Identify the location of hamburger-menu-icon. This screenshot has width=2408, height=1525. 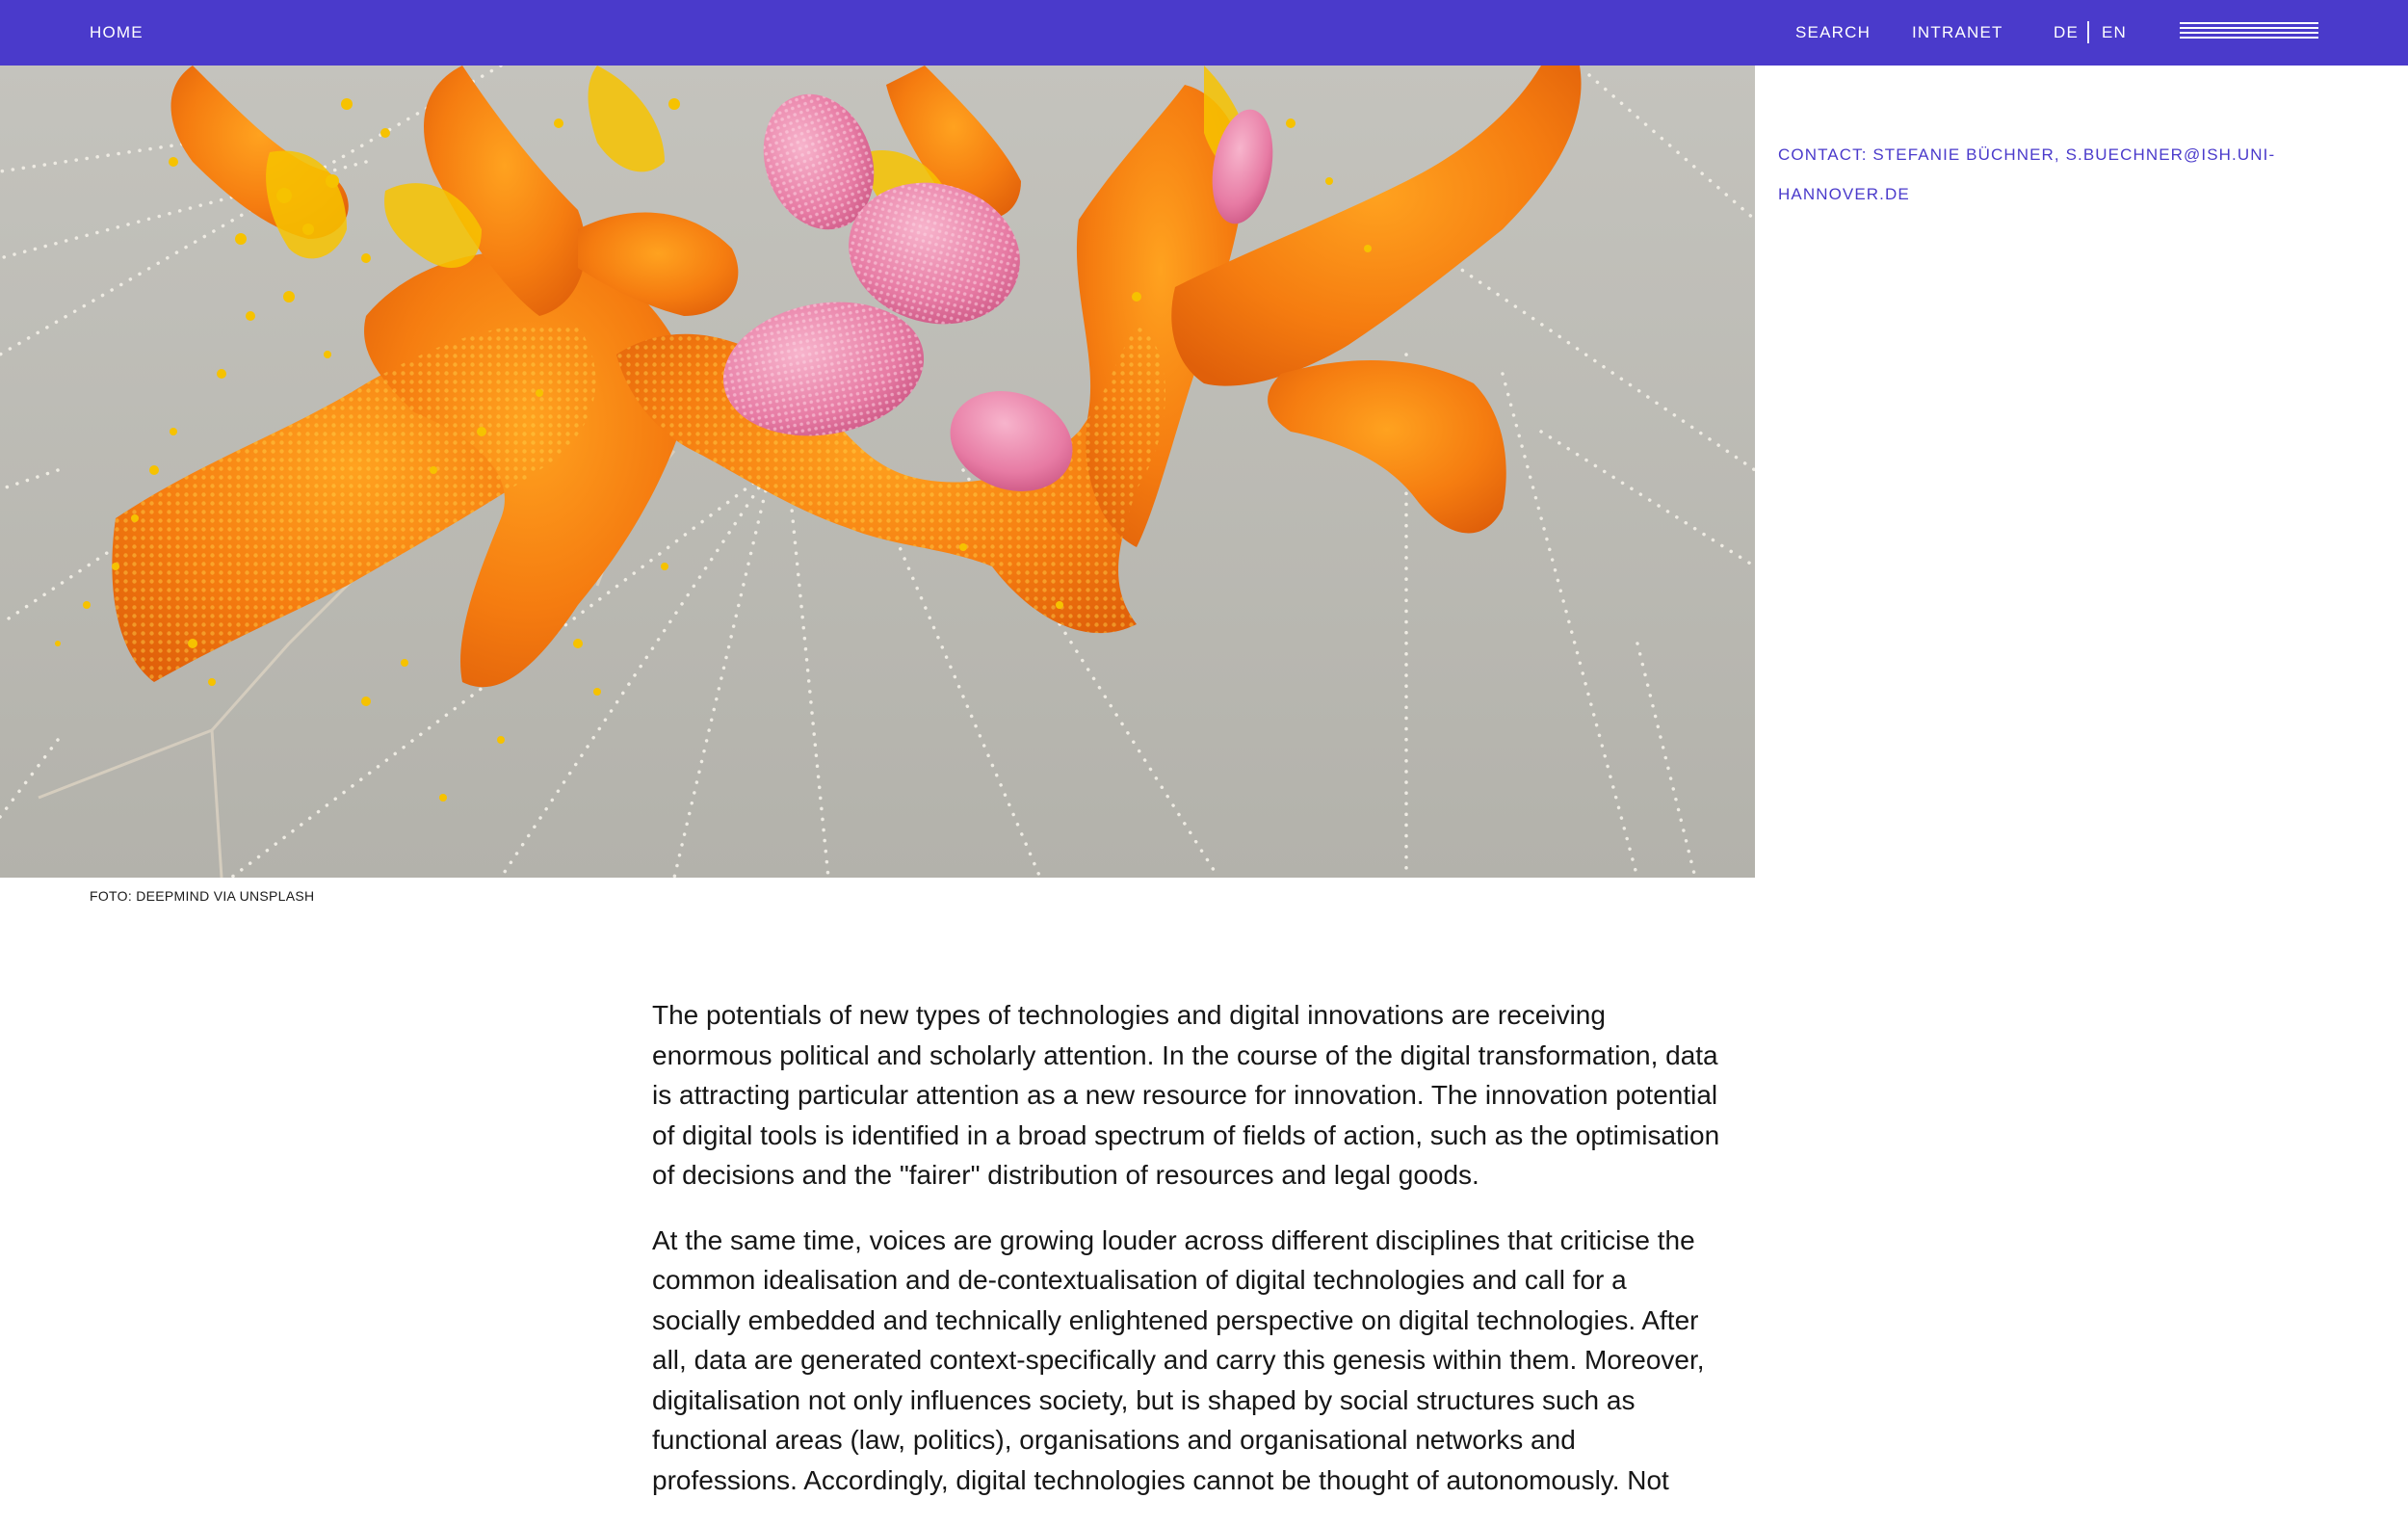
(2249, 32).